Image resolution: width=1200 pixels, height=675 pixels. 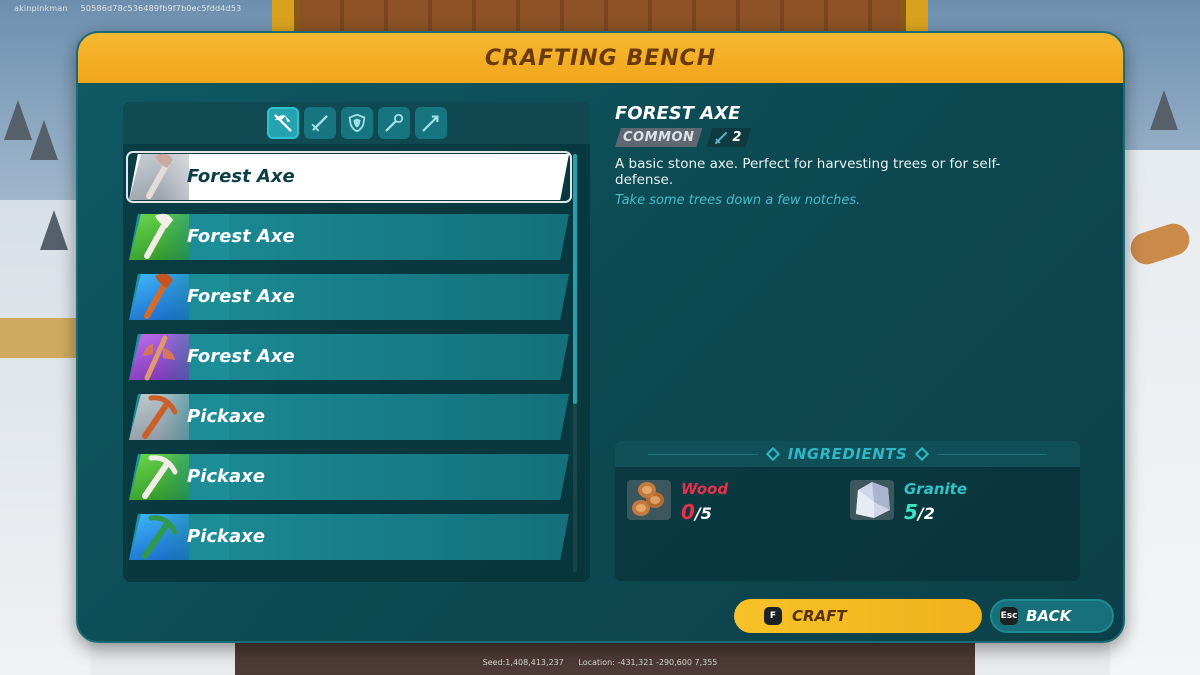 What do you see at coordinates (41, 8) in the screenshot?
I see `player-name: akinpinkman` at bounding box center [41, 8].